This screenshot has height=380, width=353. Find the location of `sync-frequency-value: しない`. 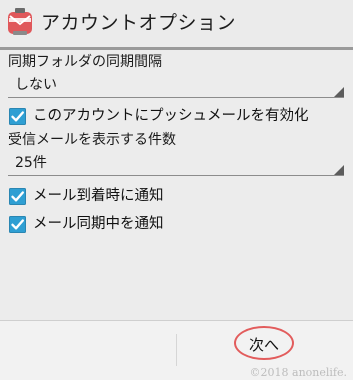

sync-frequency-value: しない is located at coordinates (36, 85).